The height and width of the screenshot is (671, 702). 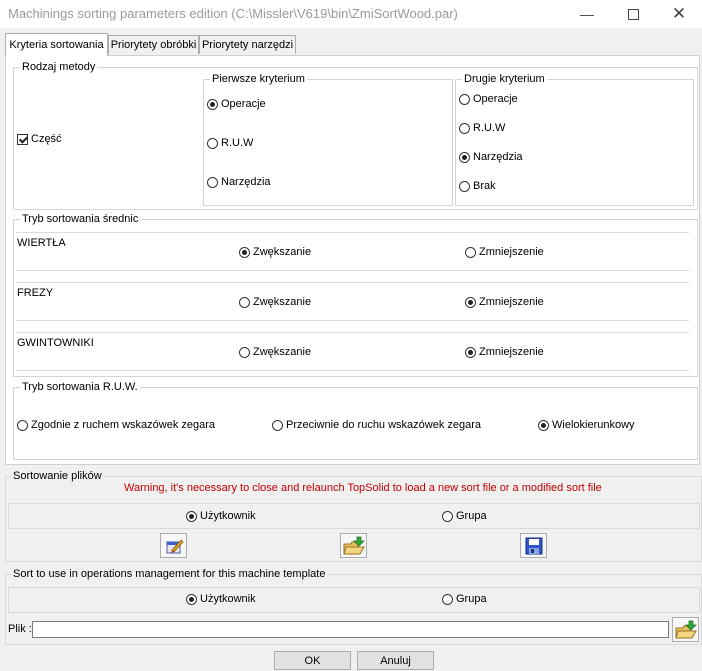 I want to click on files-radio-group: Grupa, so click(x=464, y=516).